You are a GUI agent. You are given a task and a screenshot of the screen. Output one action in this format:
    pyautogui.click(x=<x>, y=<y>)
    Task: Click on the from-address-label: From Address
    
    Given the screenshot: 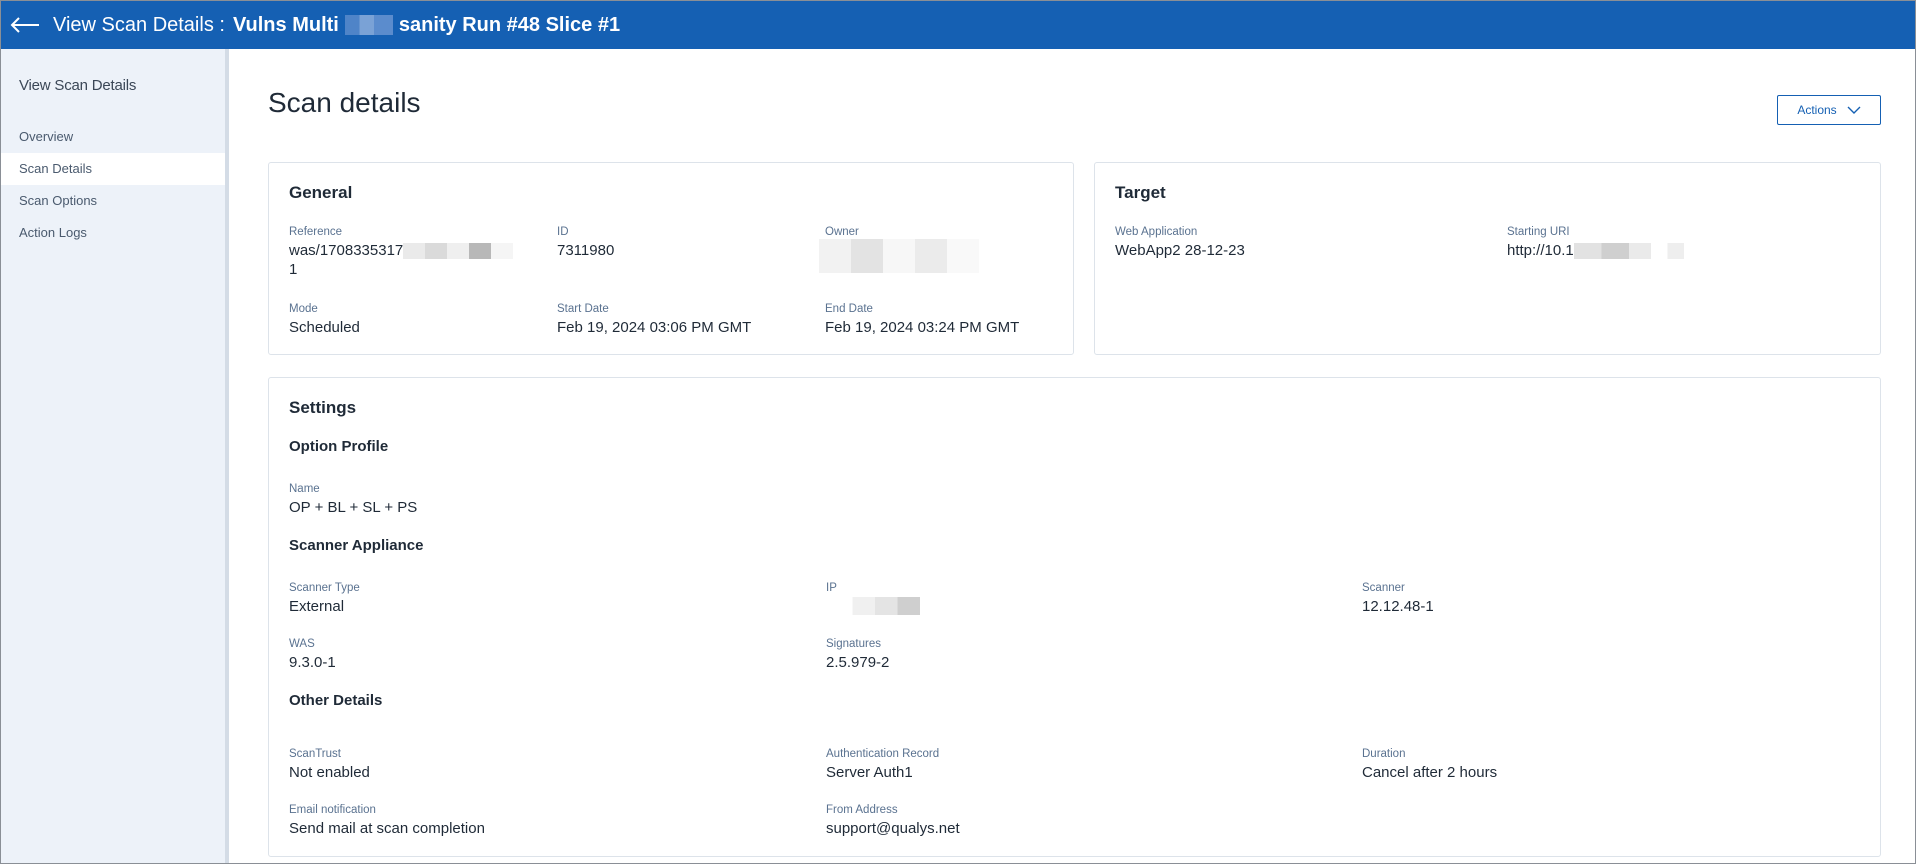 What is the action you would take?
    pyautogui.click(x=862, y=810)
    